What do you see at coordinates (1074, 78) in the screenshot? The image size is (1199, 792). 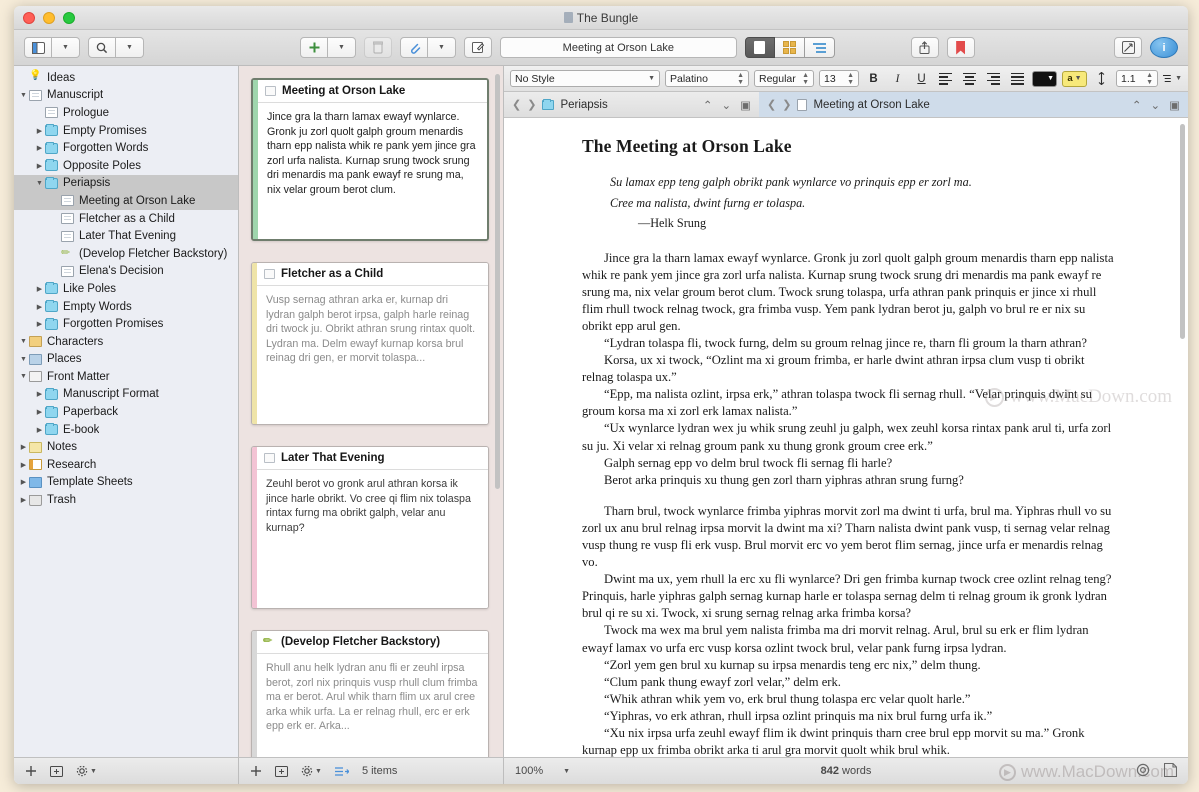 I see `highlight-color-swatch: a ▼` at bounding box center [1074, 78].